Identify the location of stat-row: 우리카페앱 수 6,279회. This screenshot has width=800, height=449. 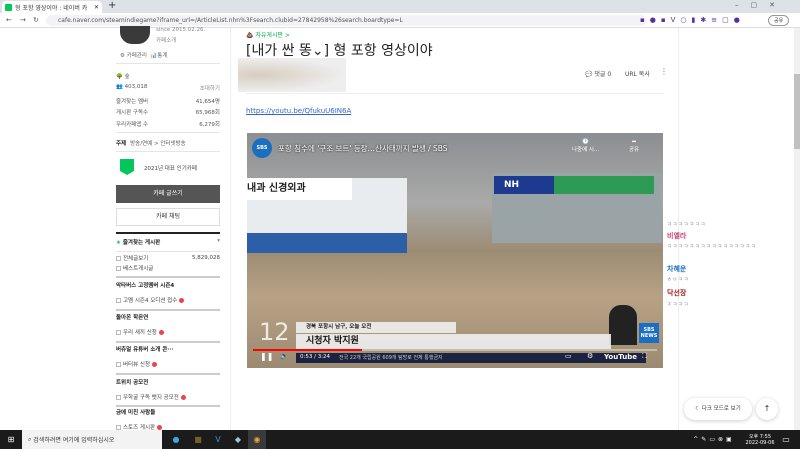
(168, 125).